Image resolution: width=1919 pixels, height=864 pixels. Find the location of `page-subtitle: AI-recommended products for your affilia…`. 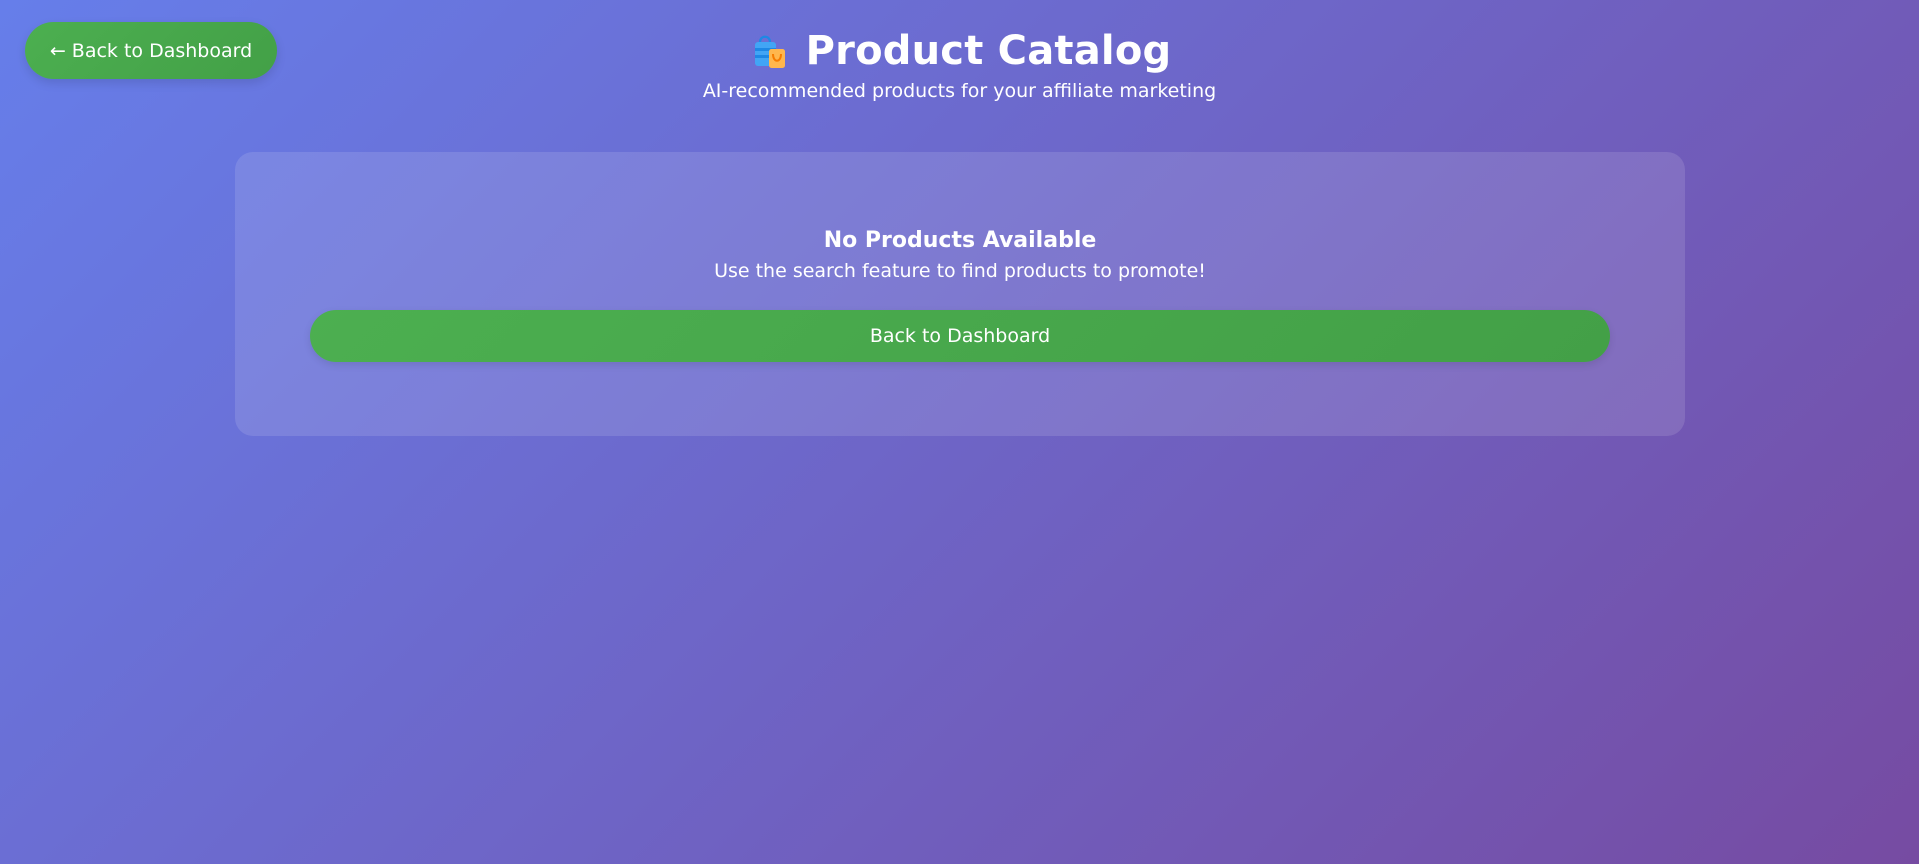

page-subtitle: AI-recommended products for your affilia… is located at coordinates (959, 91).